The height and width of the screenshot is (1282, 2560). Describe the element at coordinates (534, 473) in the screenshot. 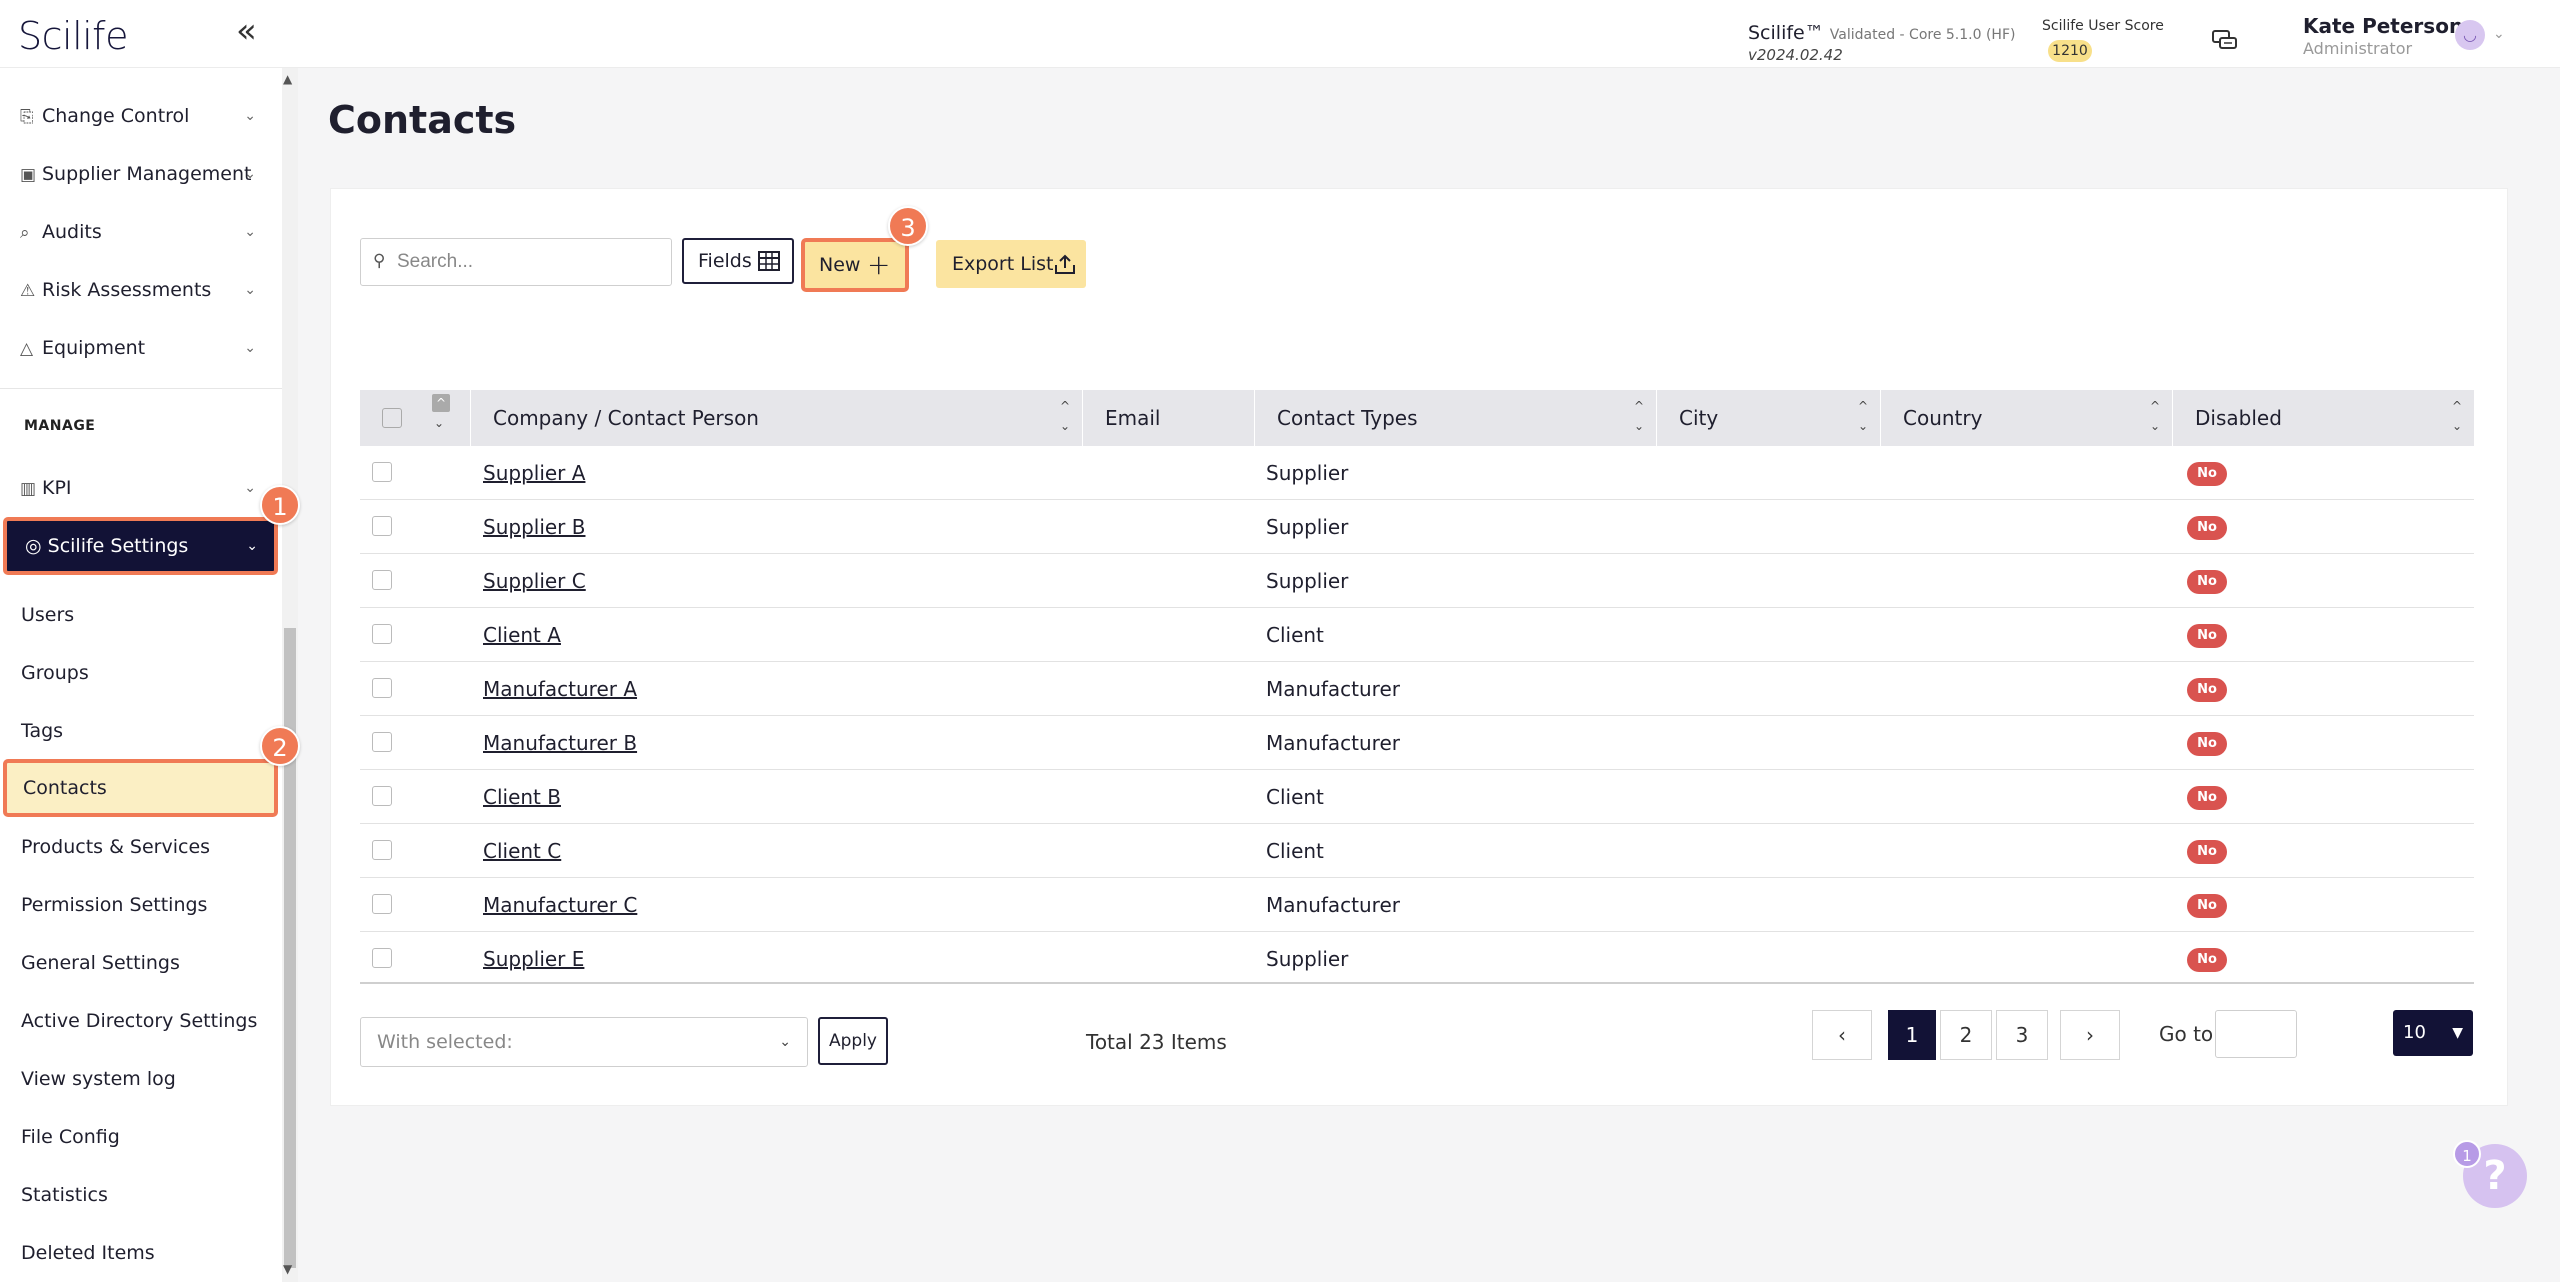

I see `contact-link: Supplier A` at that location.